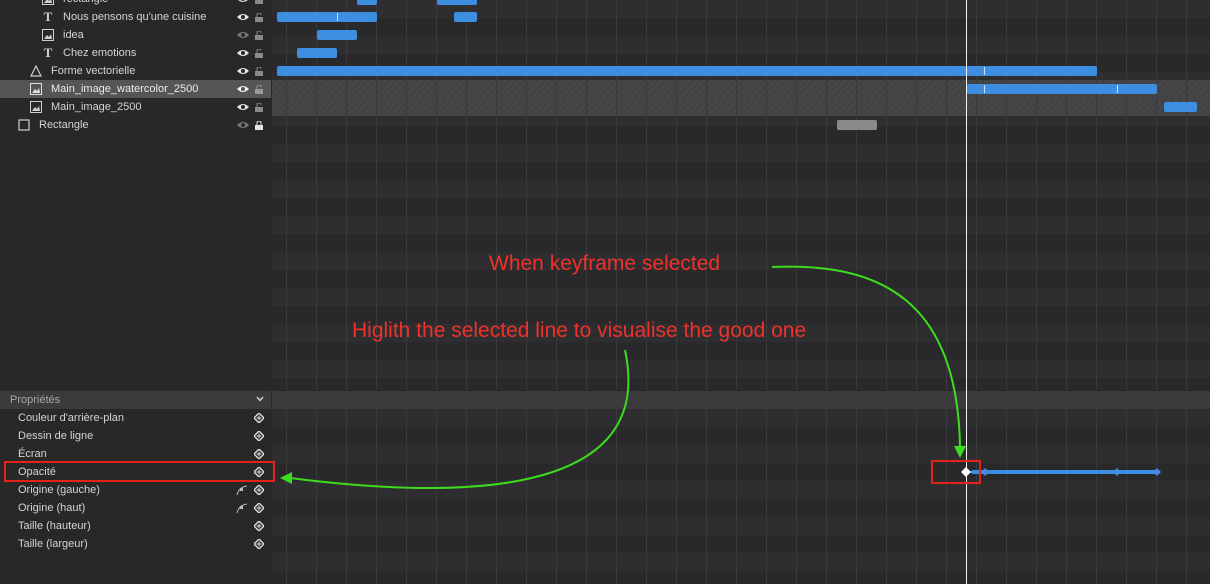 This screenshot has width=1210, height=584. Describe the element at coordinates (135, 35) in the screenshot. I see `layer-row-idea: idea` at that location.